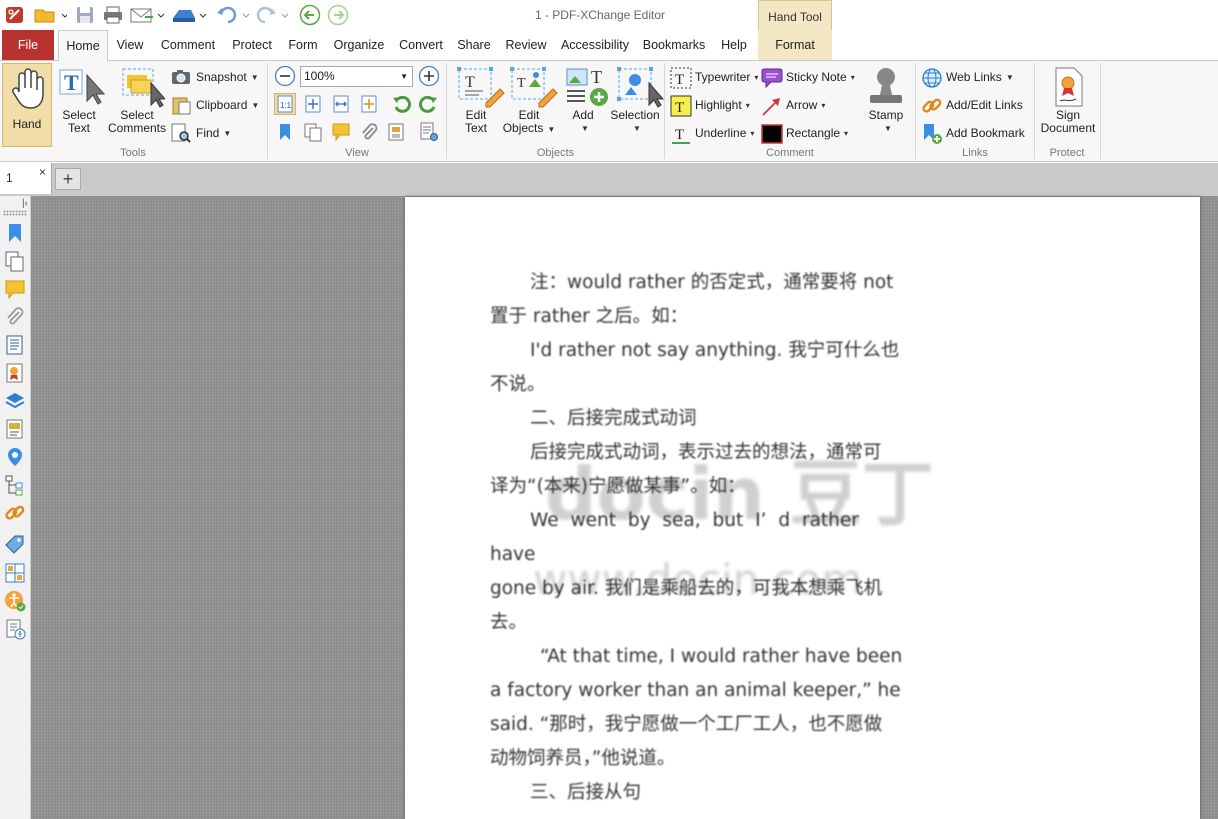  I want to click on stamp-button: Stamp ▼, so click(886, 104).